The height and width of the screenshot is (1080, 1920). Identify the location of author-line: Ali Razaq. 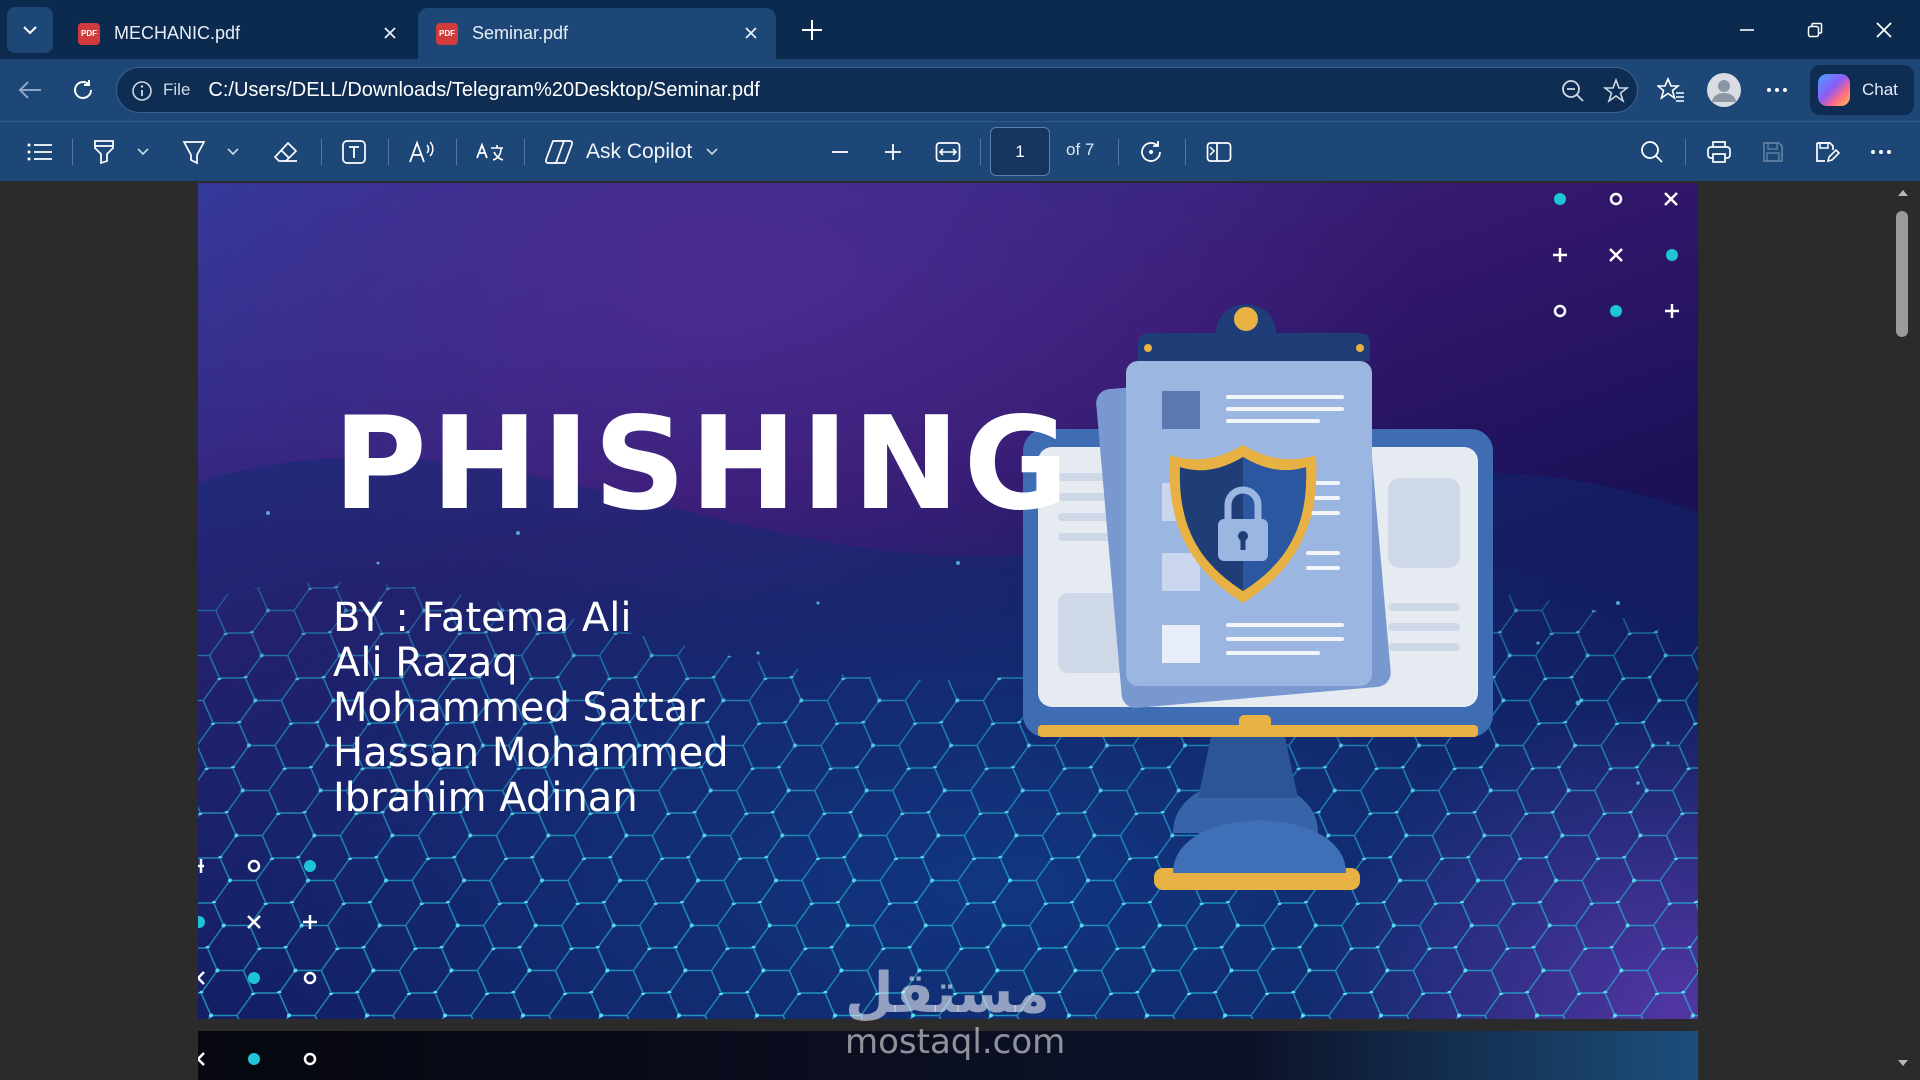
(425, 663).